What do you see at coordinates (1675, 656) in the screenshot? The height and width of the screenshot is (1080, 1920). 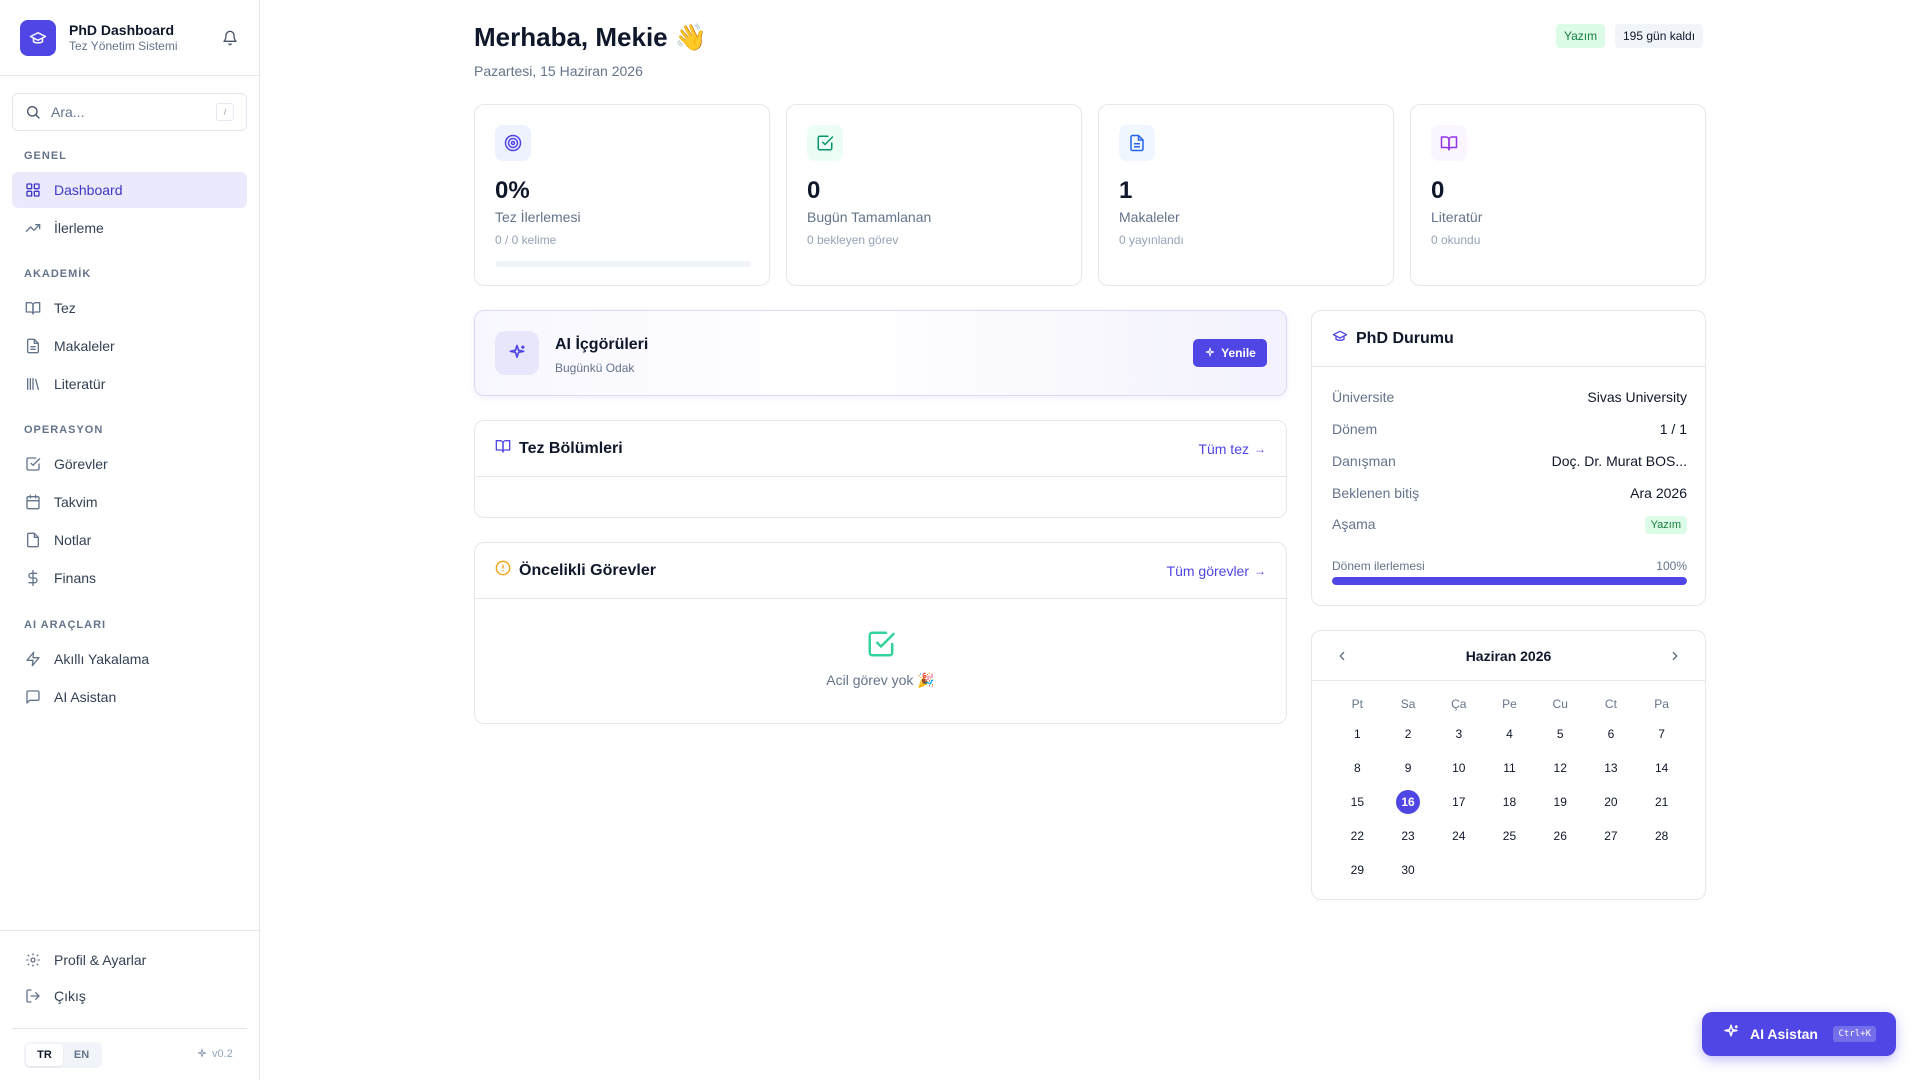 I see `chevron-right-icon` at bounding box center [1675, 656].